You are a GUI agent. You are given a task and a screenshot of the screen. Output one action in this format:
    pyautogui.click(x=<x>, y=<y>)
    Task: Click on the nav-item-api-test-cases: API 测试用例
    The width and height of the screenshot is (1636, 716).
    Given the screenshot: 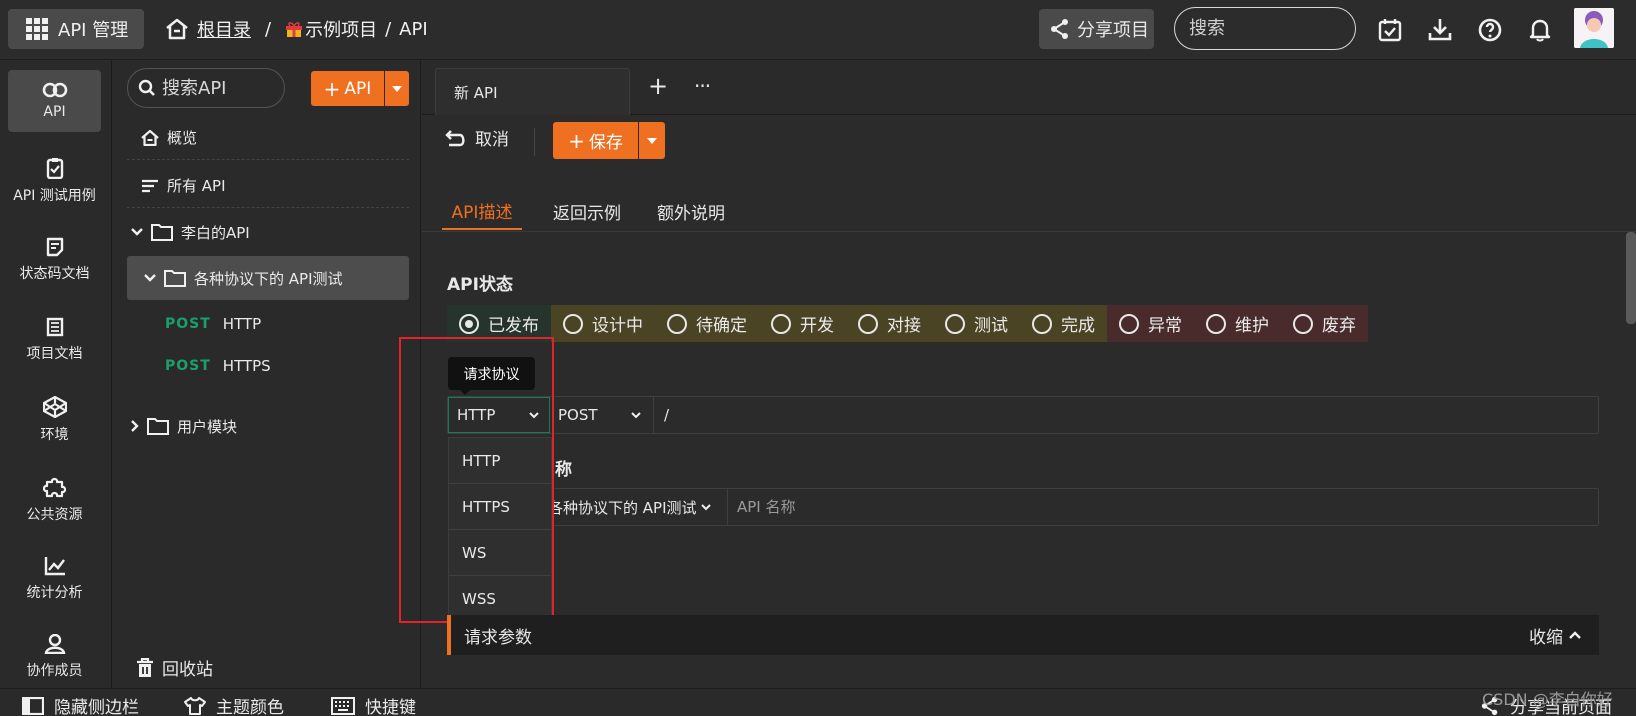 What is the action you would take?
    pyautogui.click(x=54, y=181)
    